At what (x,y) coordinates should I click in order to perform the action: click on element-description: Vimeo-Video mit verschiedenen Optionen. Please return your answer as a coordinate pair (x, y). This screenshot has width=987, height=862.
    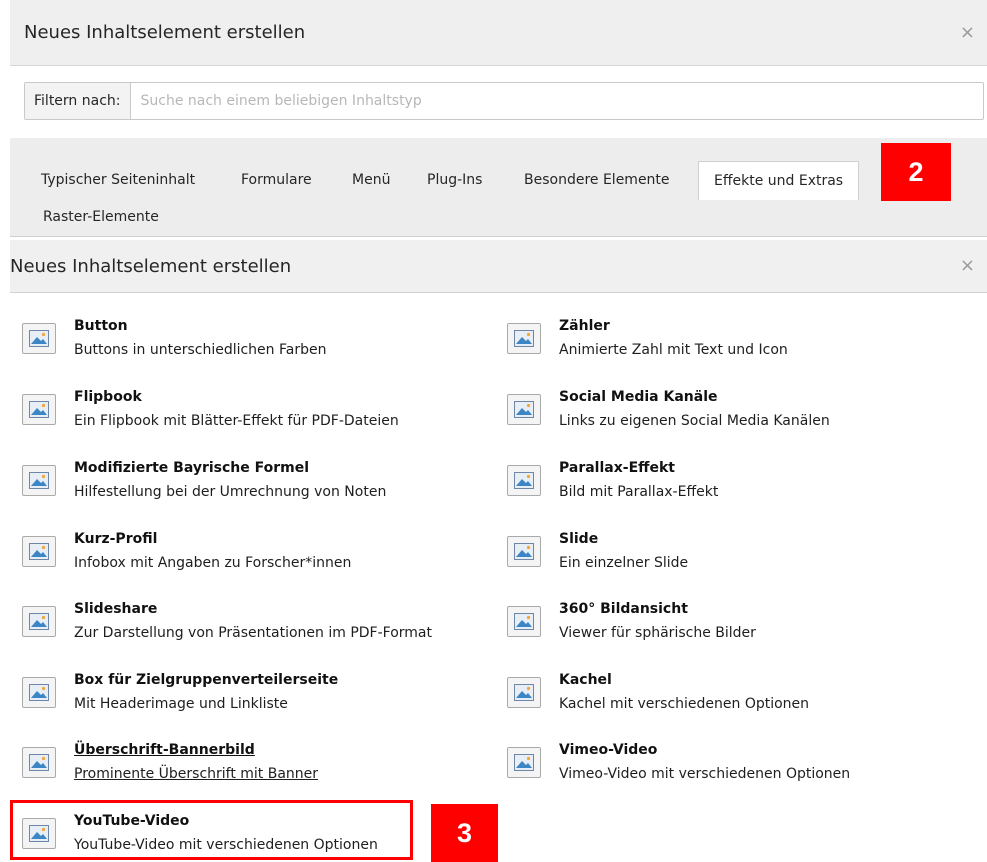
    Looking at the image, I should click on (705, 774).